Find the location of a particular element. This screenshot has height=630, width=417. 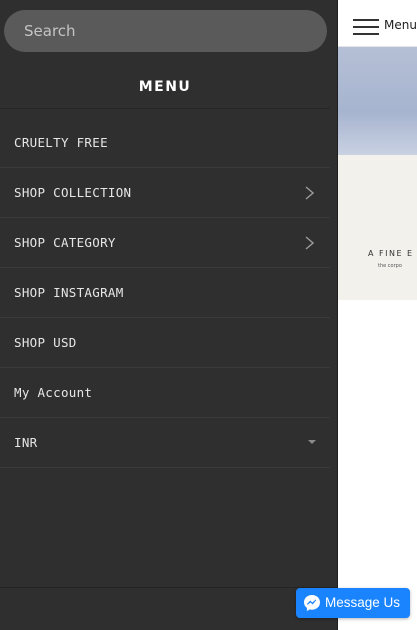

menu-item-shop-instagram: SHOP INSTAGRAM is located at coordinates (165, 293).